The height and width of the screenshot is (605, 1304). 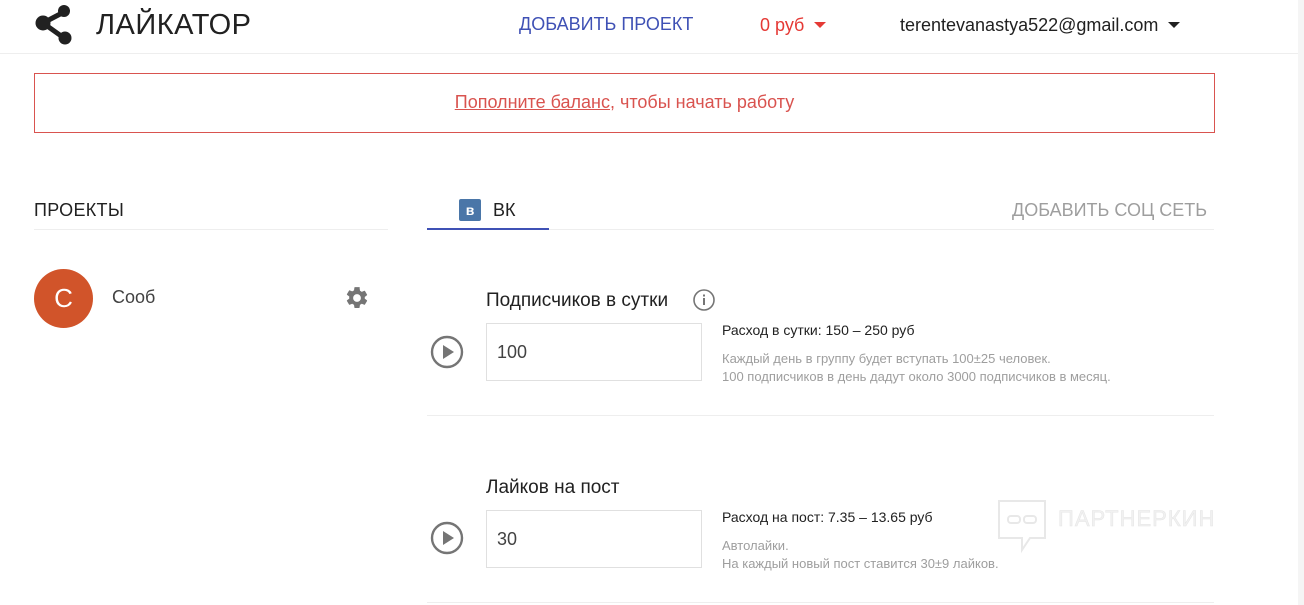 What do you see at coordinates (504, 210) in the screenshot?
I see `tab-label: ВК` at bounding box center [504, 210].